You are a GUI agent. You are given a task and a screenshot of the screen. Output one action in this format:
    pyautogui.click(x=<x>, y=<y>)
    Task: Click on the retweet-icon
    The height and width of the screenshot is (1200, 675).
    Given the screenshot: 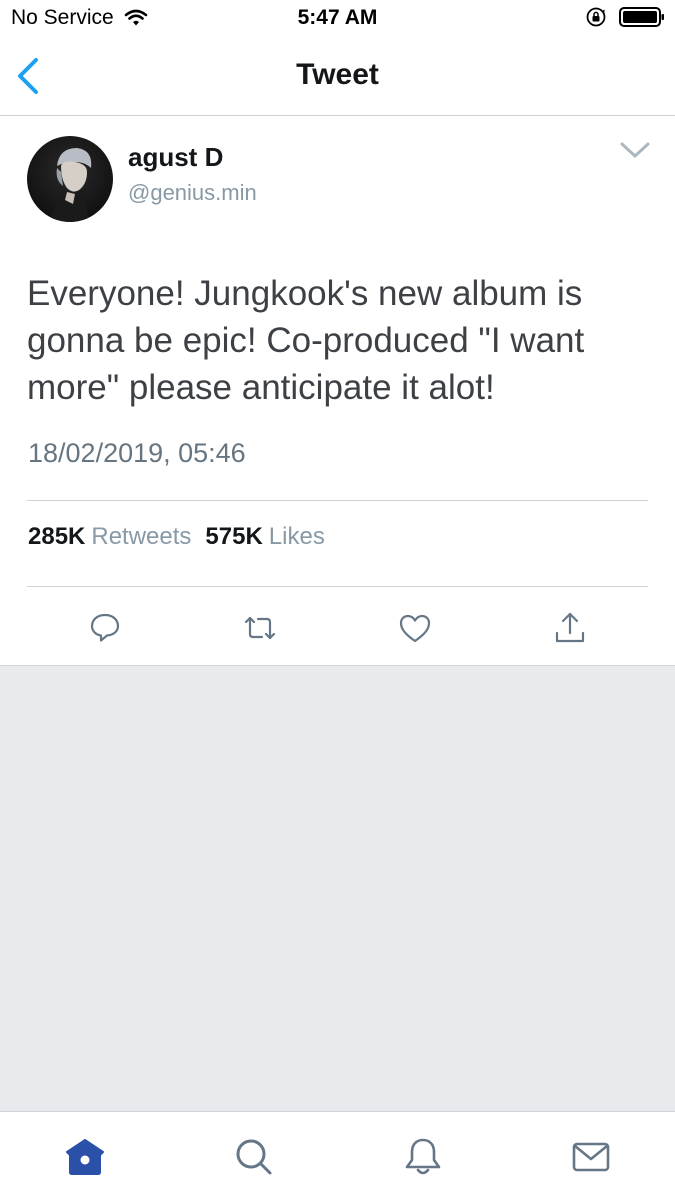 What is the action you would take?
    pyautogui.click(x=260, y=628)
    